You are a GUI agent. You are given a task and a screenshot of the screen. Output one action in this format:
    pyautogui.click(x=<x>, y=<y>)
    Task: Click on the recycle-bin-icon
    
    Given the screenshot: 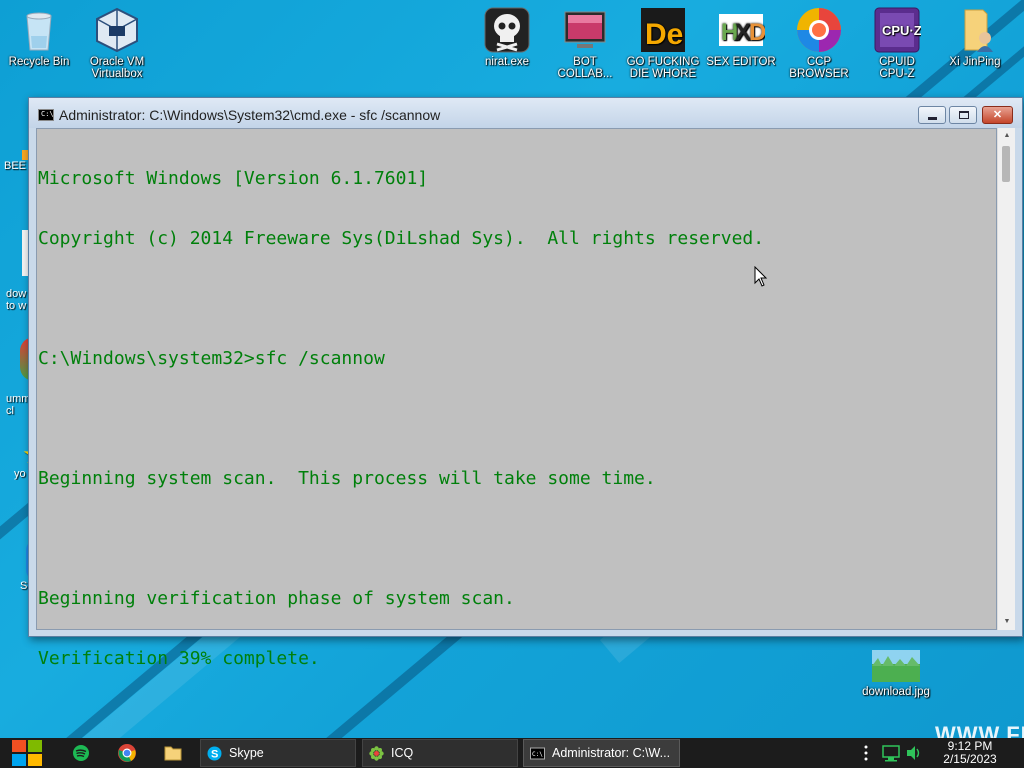 What is the action you would take?
    pyautogui.click(x=39, y=30)
    